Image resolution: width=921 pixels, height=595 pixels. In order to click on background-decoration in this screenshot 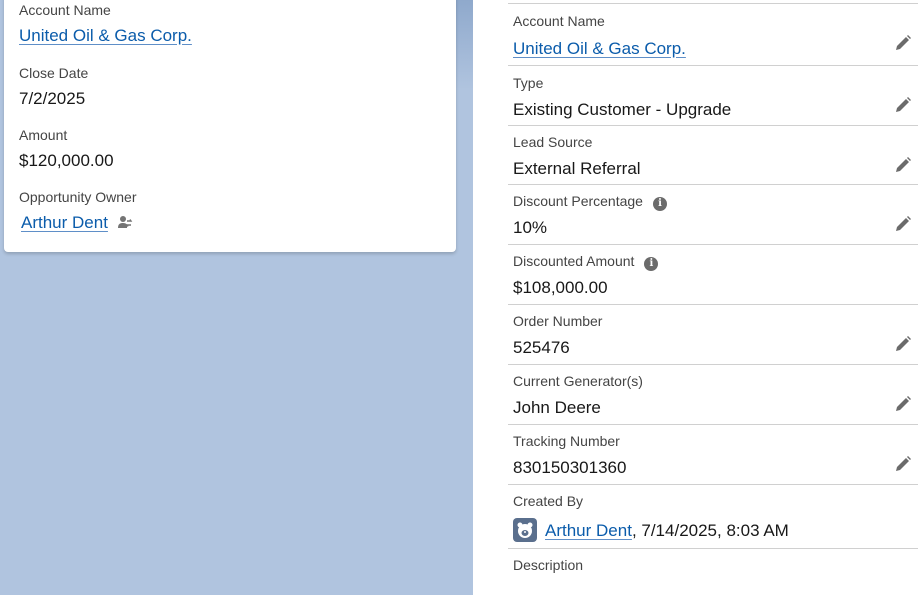, I will do `click(464, 45)`.